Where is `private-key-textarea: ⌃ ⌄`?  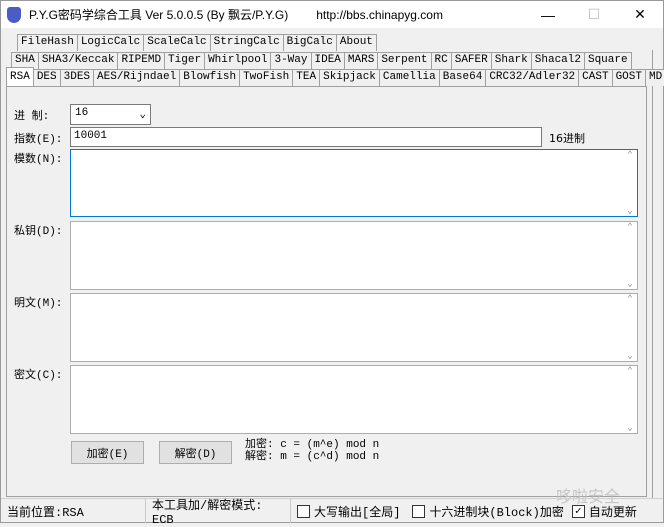
private-key-textarea: ⌃ ⌄ is located at coordinates (354, 255).